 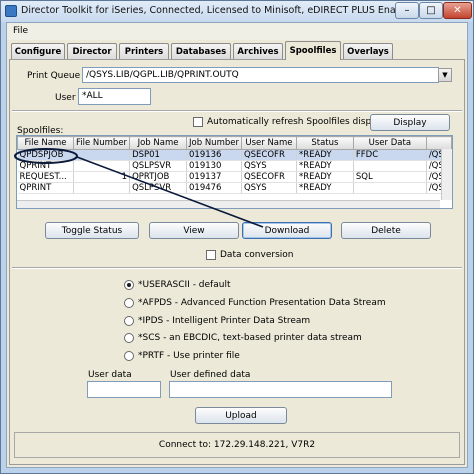 What do you see at coordinates (390, 155) in the screenshot?
I see `cell-user-data: FFDC` at bounding box center [390, 155].